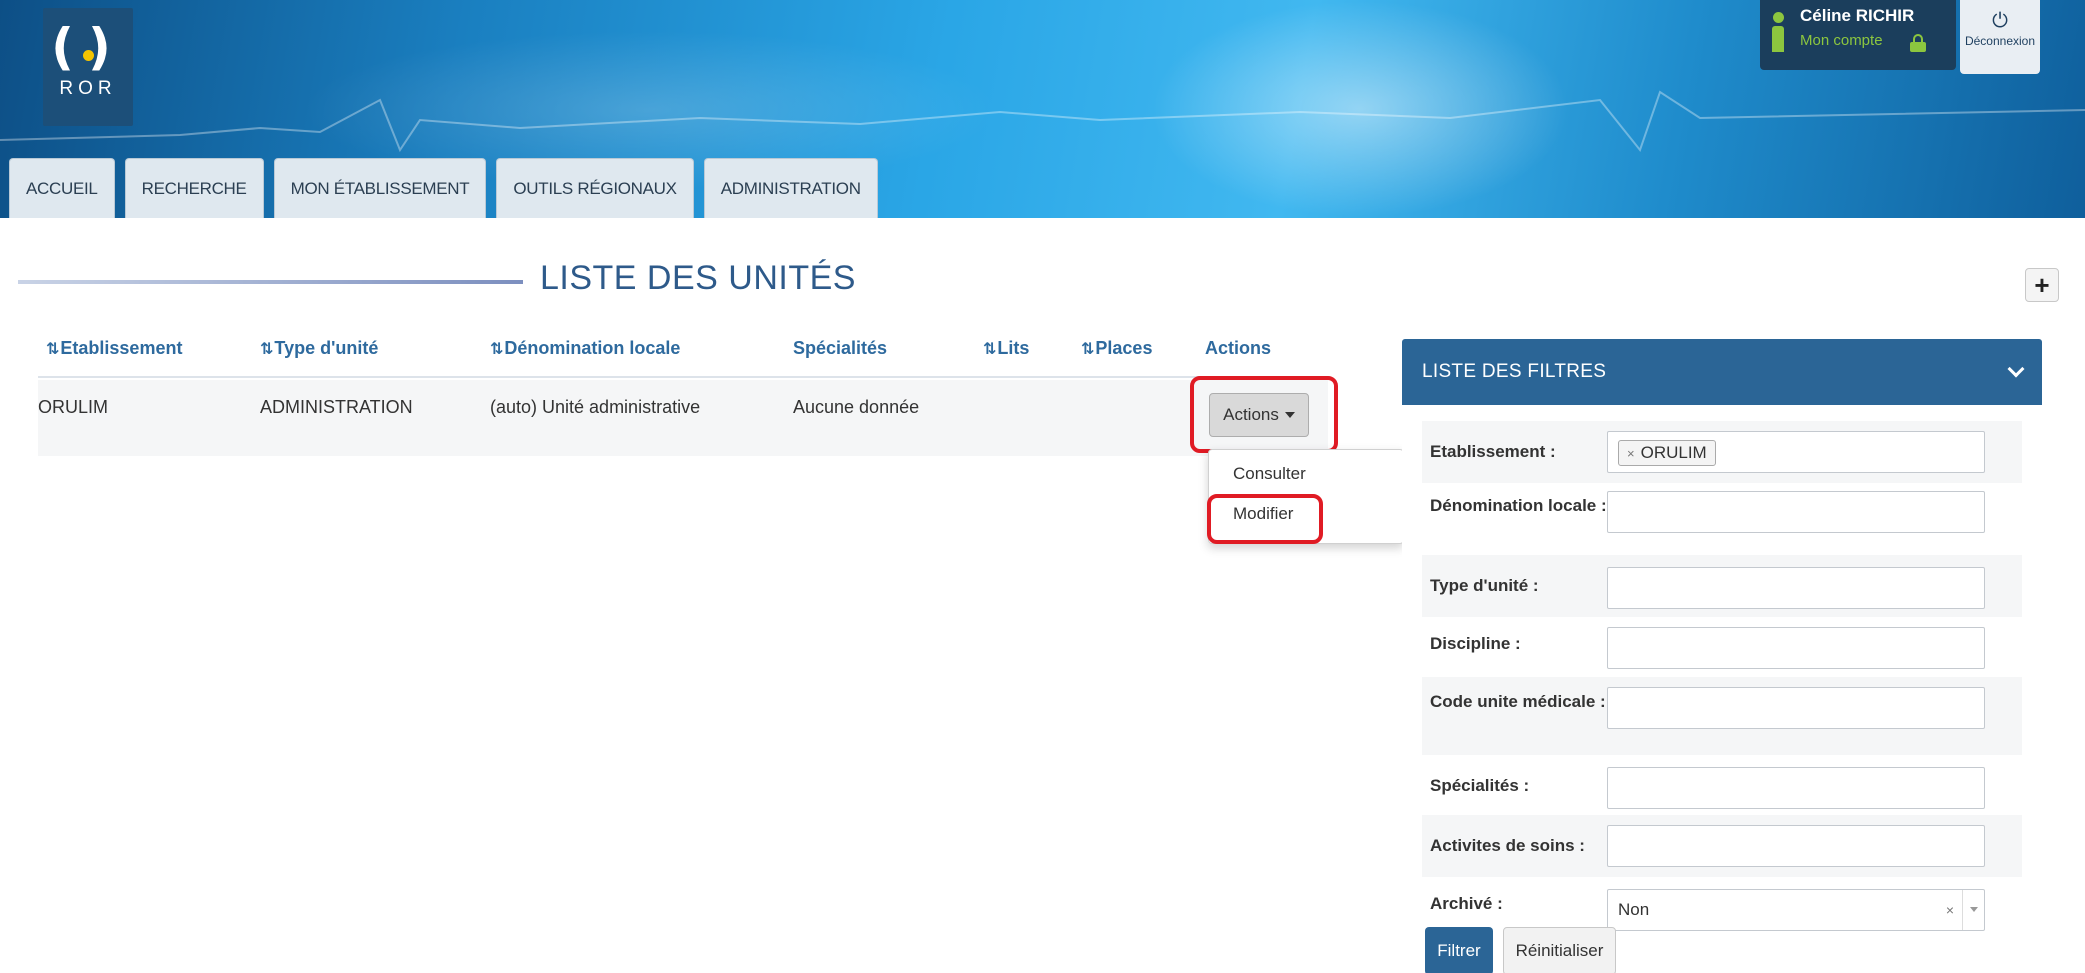 The height and width of the screenshot is (973, 2085). I want to click on filter-row-discipline: Discipline :, so click(1722, 647).